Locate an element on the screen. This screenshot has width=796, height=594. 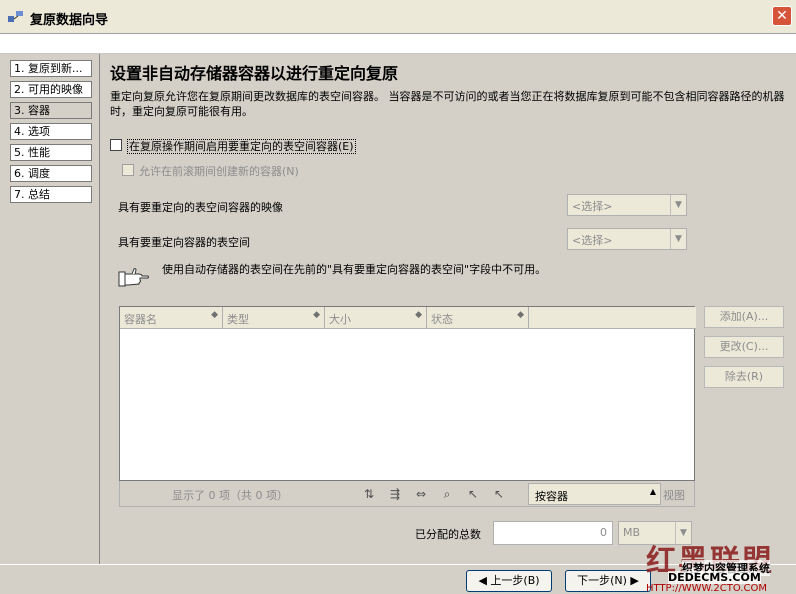
total-allocated-label: 已分配的总数 is located at coordinates (448, 534).